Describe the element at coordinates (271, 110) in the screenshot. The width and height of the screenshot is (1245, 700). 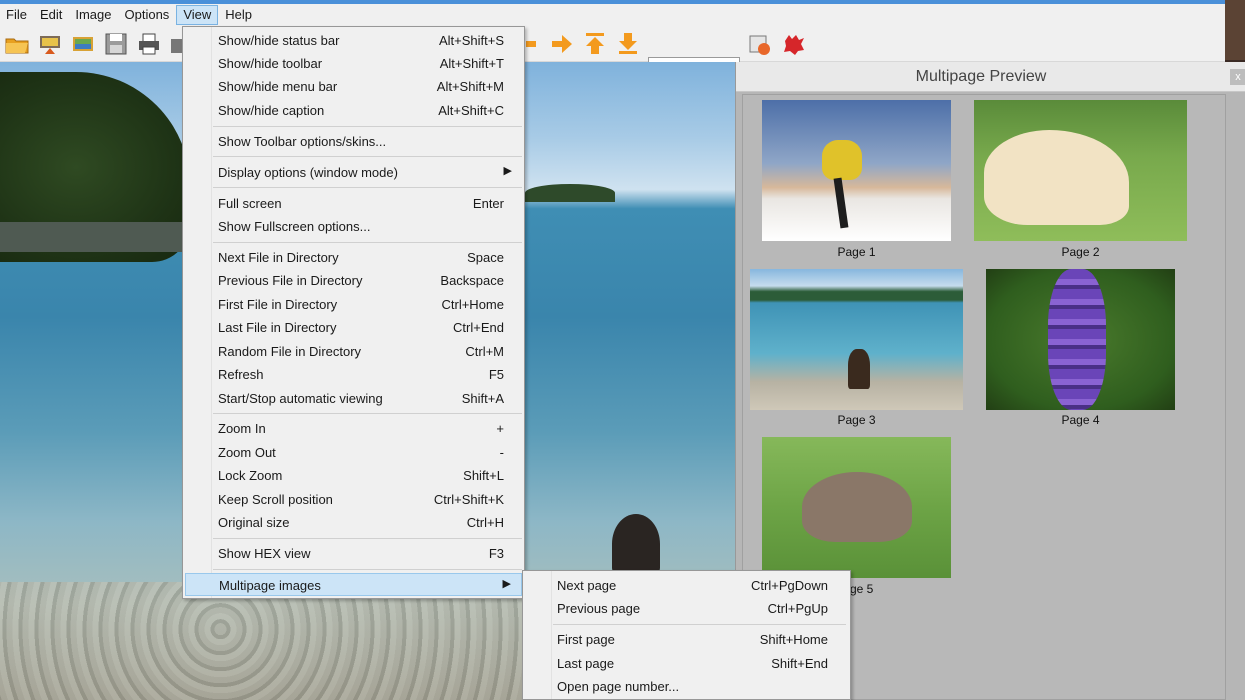
I see `menu-item-label: Show/hide caption` at that location.